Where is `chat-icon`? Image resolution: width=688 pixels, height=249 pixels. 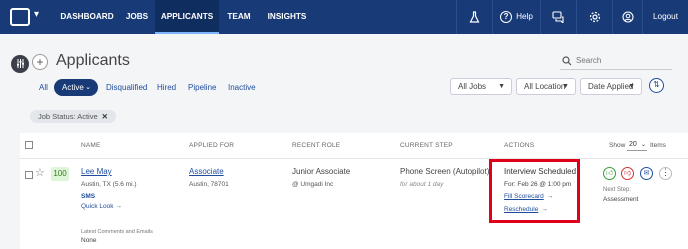 chat-icon is located at coordinates (558, 18).